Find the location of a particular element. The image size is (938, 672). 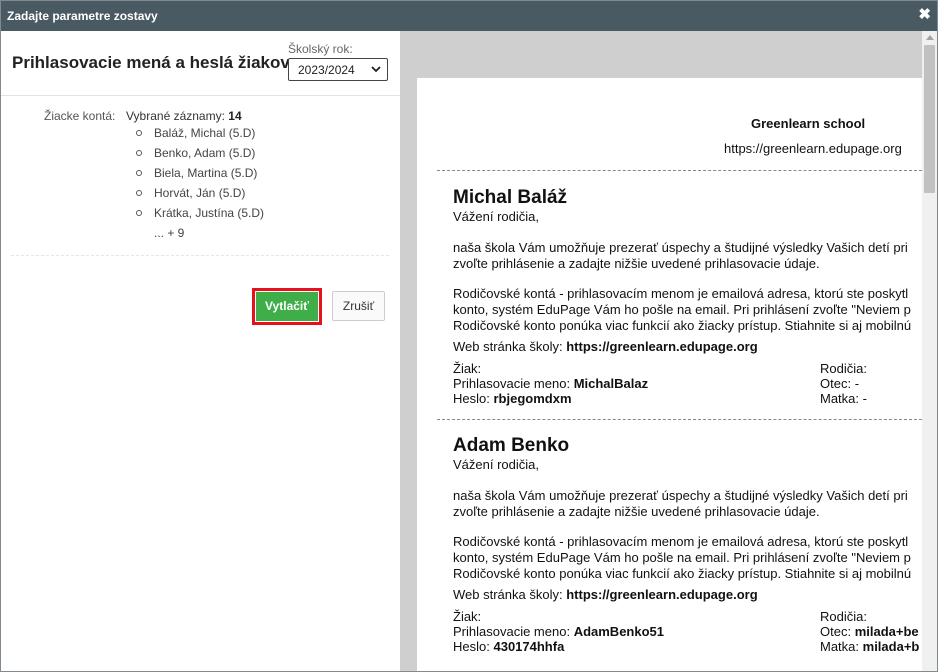

school-year-label: Školský rok: is located at coordinates (320, 49).